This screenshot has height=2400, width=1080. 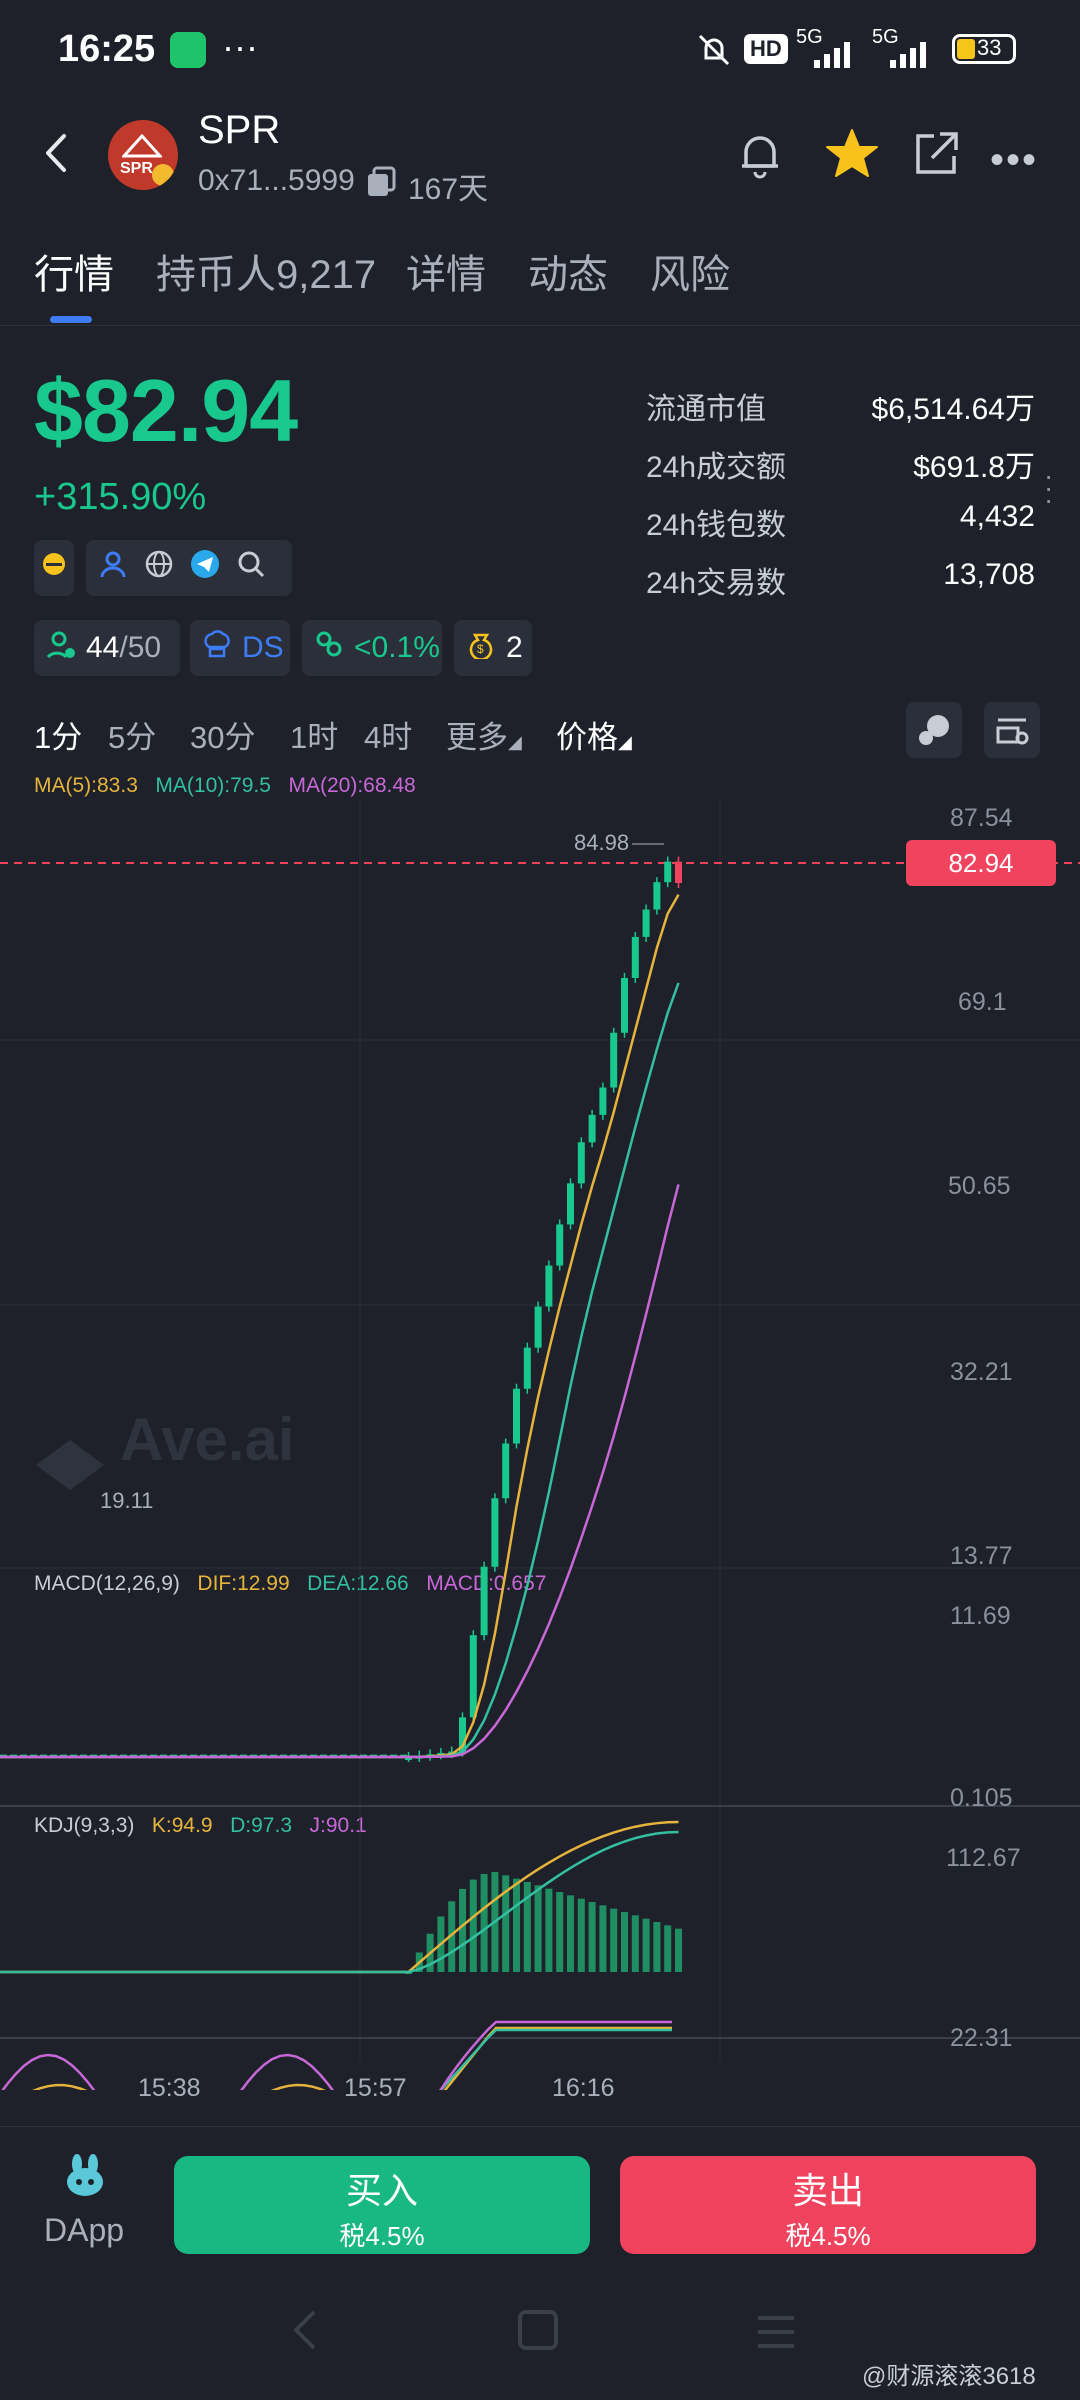 I want to click on ds-chip: DS, so click(x=240, y=648).